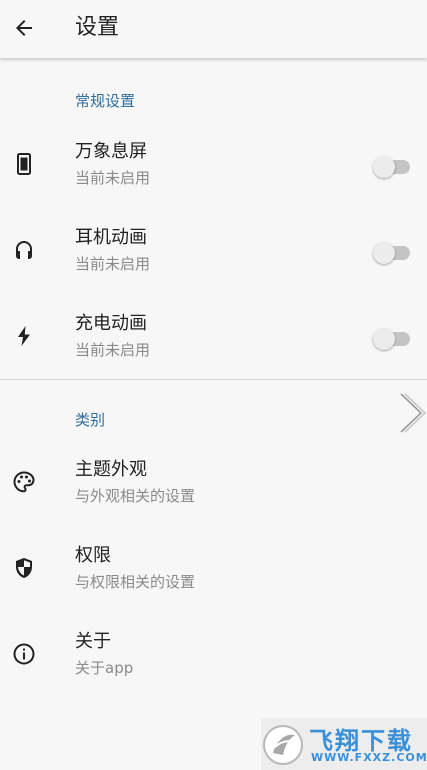 This screenshot has height=770, width=427. I want to click on headphone-animation-toggle, so click(392, 253).